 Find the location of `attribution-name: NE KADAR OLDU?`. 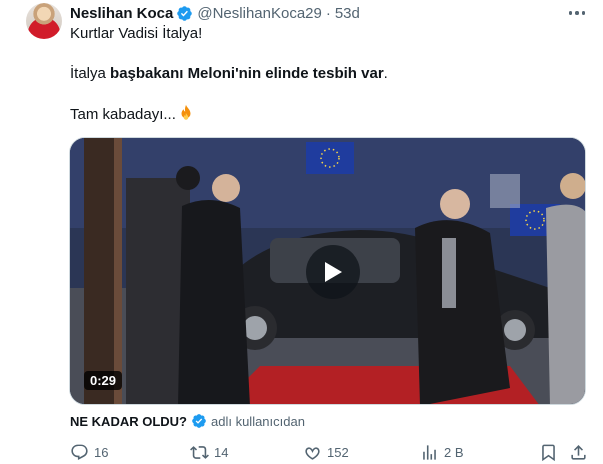

attribution-name: NE KADAR OLDU? is located at coordinates (128, 421).